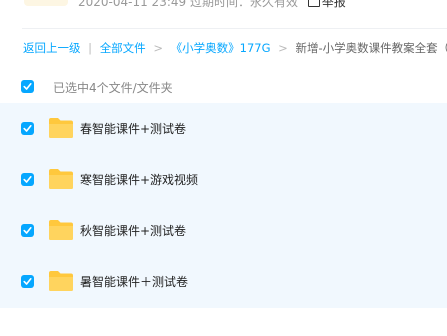 This screenshot has width=447, height=336. I want to click on report-button: 举报, so click(326, 4).